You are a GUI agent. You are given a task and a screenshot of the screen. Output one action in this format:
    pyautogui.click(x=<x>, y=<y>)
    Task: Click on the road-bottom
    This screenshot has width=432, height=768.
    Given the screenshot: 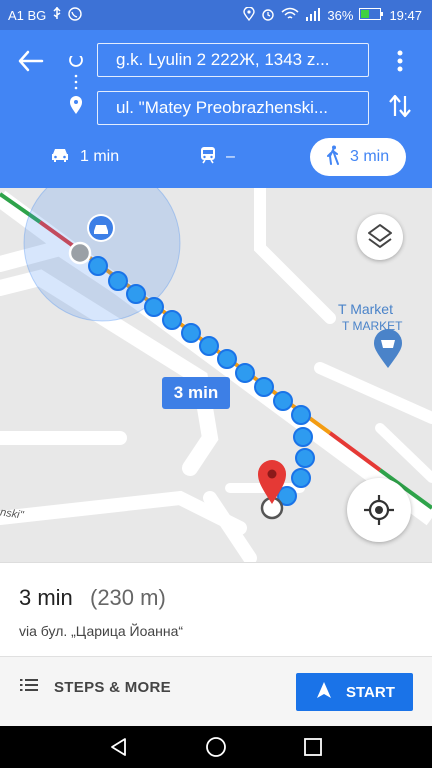 What is the action you would take?
    pyautogui.click(x=123, y=512)
    